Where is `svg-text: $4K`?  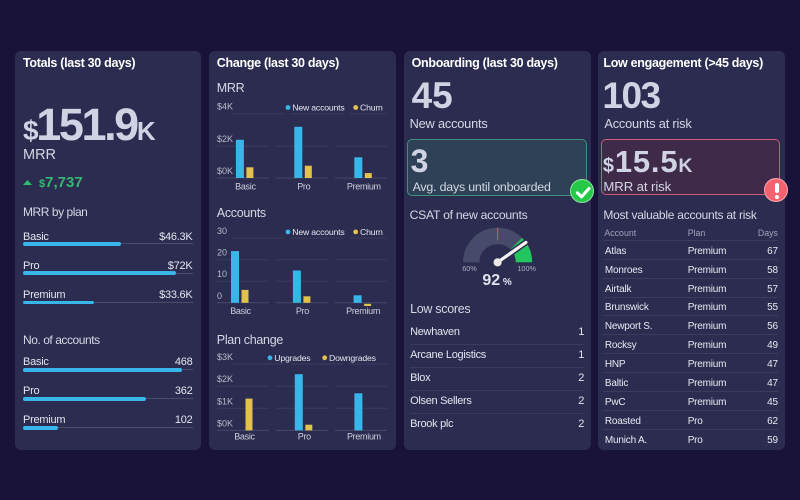
svg-text: $4K is located at coordinates (225, 107).